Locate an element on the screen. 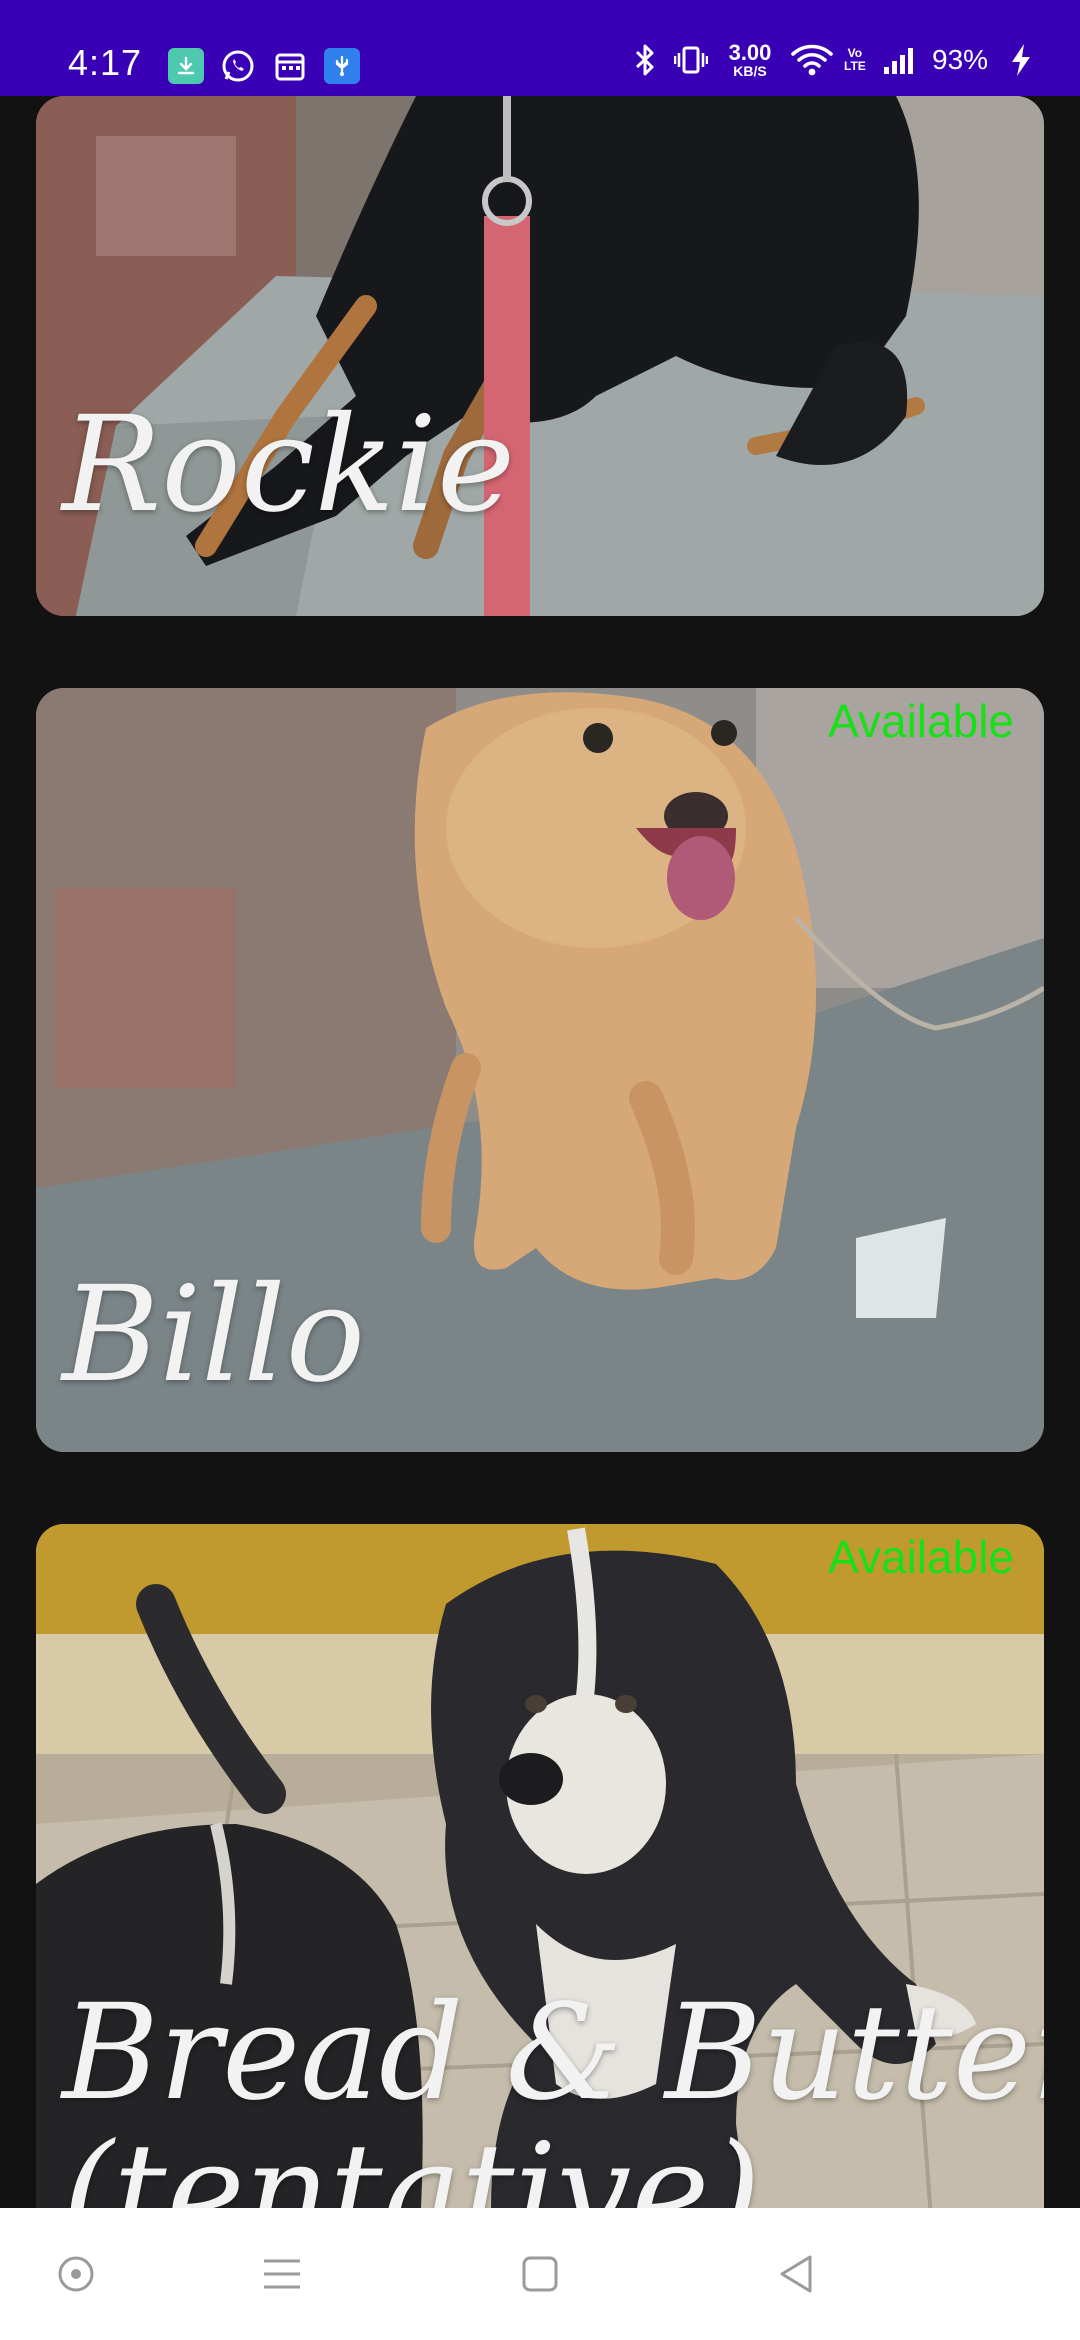  home-icon is located at coordinates (540, 2274).